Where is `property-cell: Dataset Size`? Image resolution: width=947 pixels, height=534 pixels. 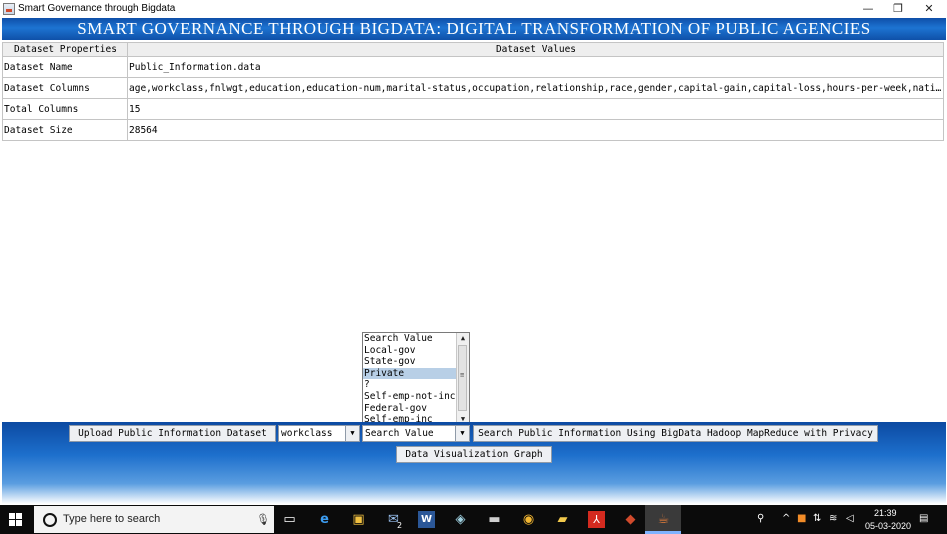 property-cell: Dataset Size is located at coordinates (65, 130).